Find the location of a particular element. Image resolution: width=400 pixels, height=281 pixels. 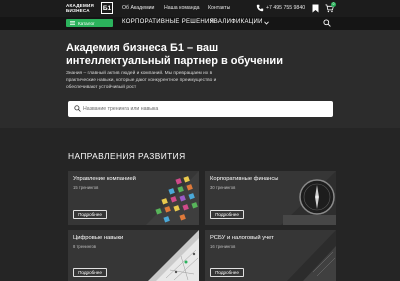

cart-badge: 0 is located at coordinates (333, 4).